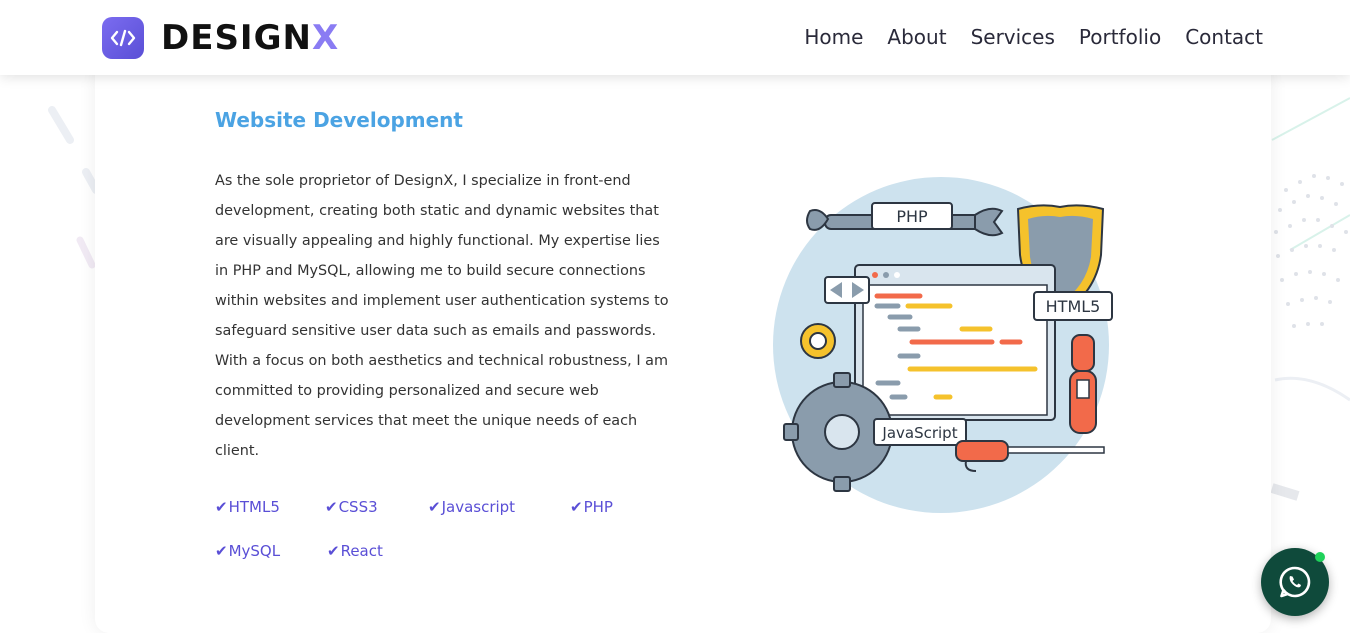 This screenshot has height=633, width=1350. I want to click on nav-home: Home, so click(833, 37).